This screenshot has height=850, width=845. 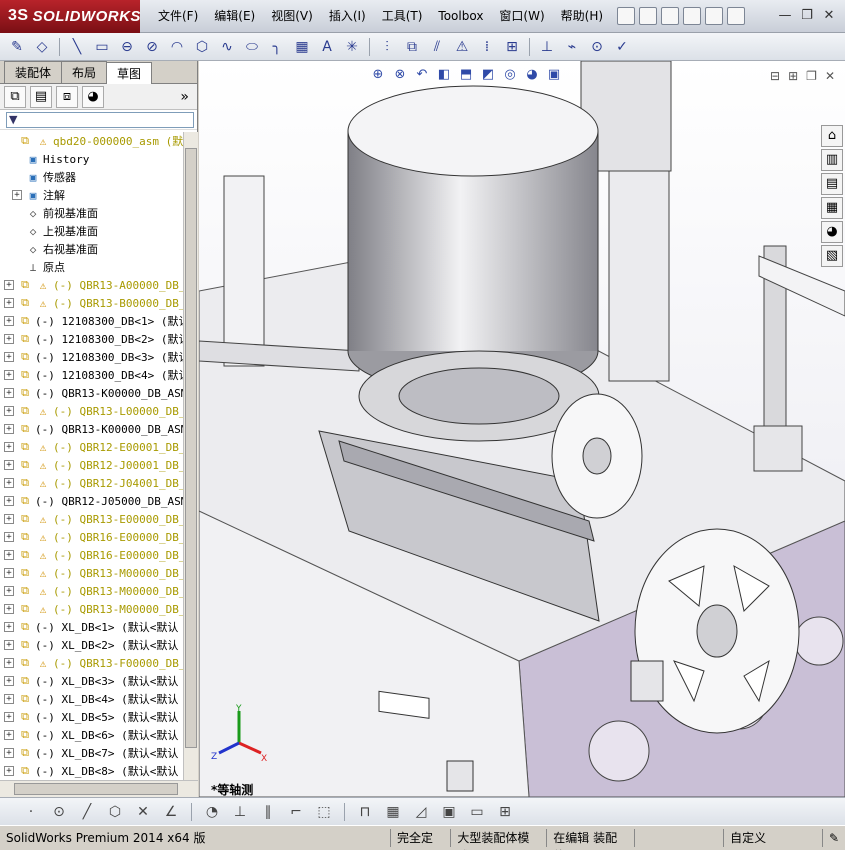 I want to click on convert-entities-icon: ⧉, so click(x=412, y=47).